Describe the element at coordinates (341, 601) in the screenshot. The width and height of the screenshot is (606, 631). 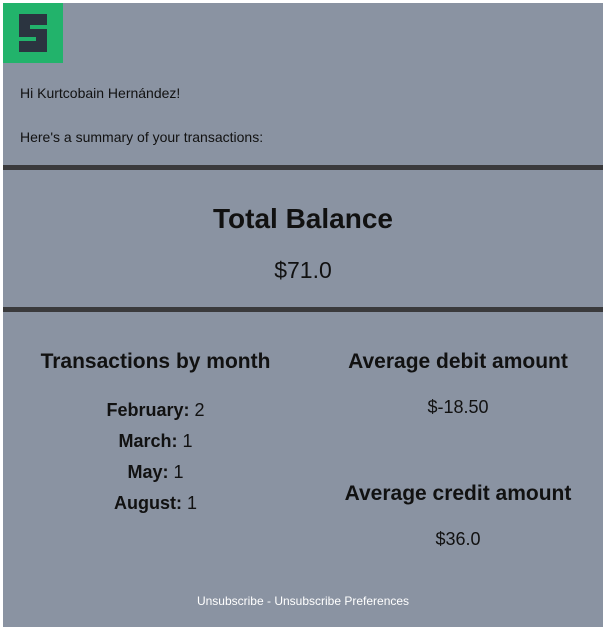
I see `unsubscribe-preferences-link: Unsubscribe Preferences` at that location.